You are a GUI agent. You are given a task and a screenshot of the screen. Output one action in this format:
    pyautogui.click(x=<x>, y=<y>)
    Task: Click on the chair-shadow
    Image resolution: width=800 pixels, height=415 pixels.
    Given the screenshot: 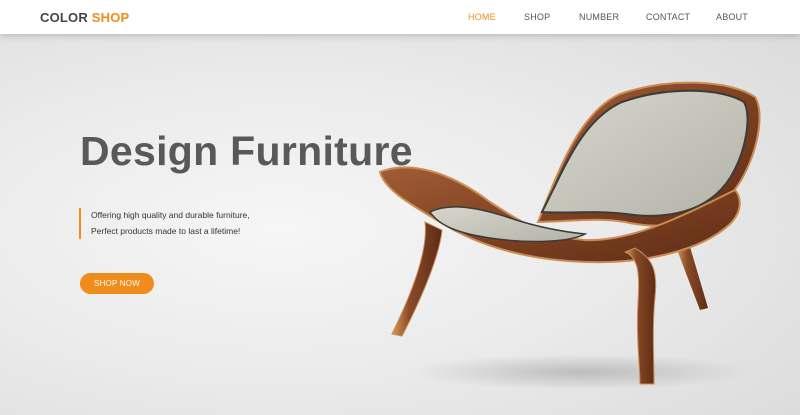 What is the action you would take?
    pyautogui.click(x=580, y=372)
    